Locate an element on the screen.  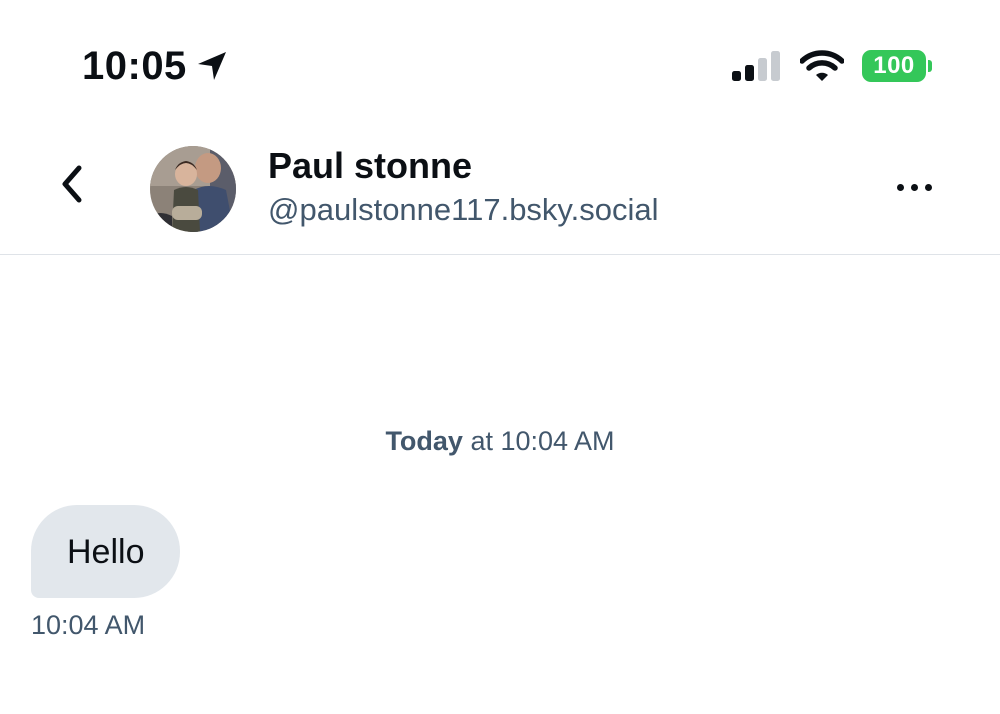
avatar is located at coordinates (193, 189).